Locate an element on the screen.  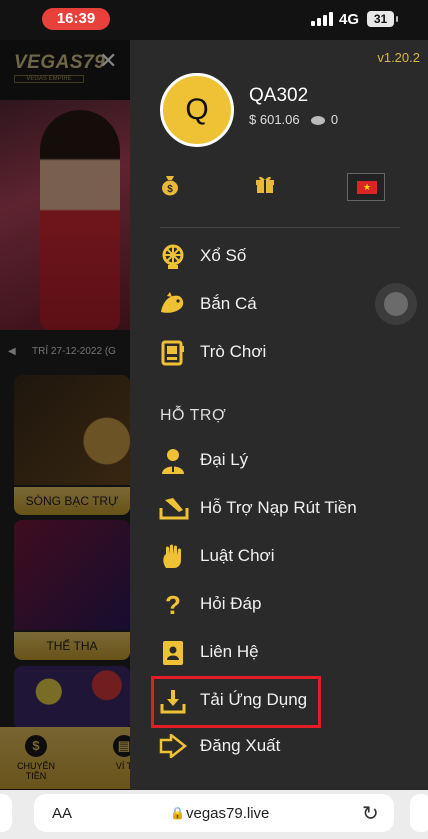
coin-count: 0 is located at coordinates (334, 119).